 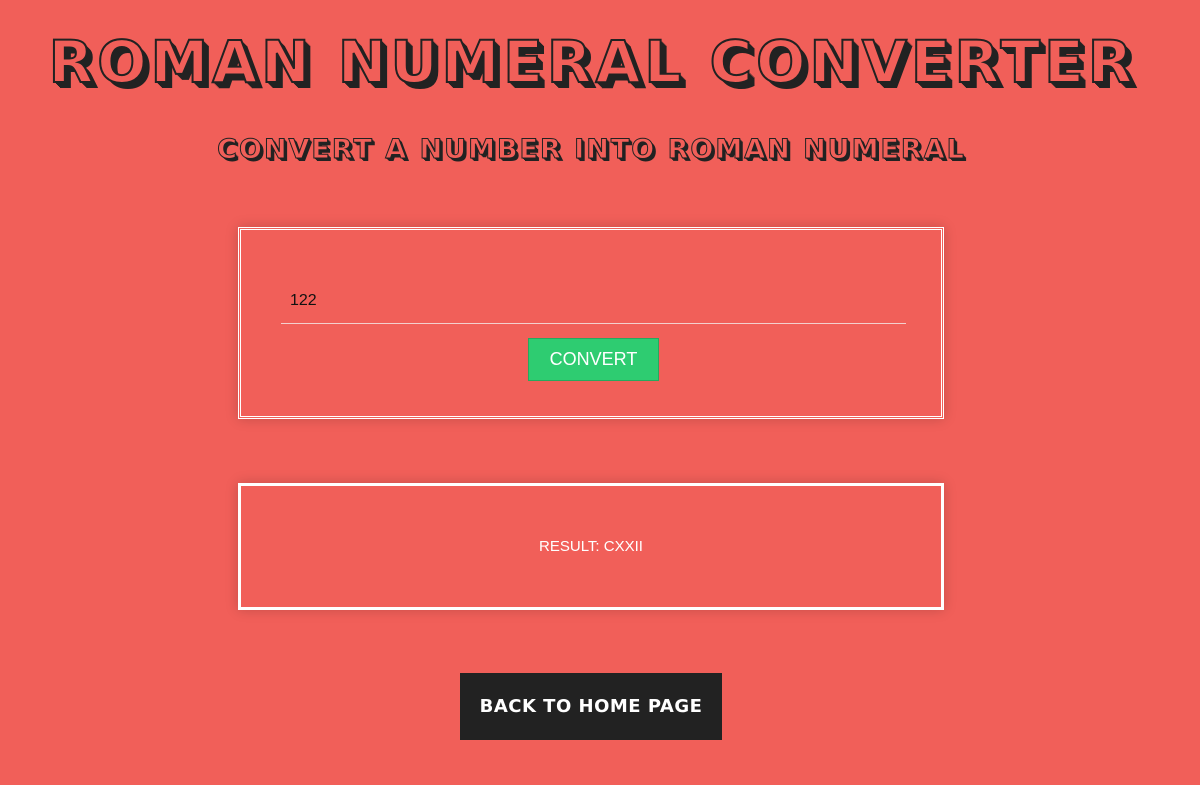 What do you see at coordinates (593, 301) in the screenshot?
I see `number-input` at bounding box center [593, 301].